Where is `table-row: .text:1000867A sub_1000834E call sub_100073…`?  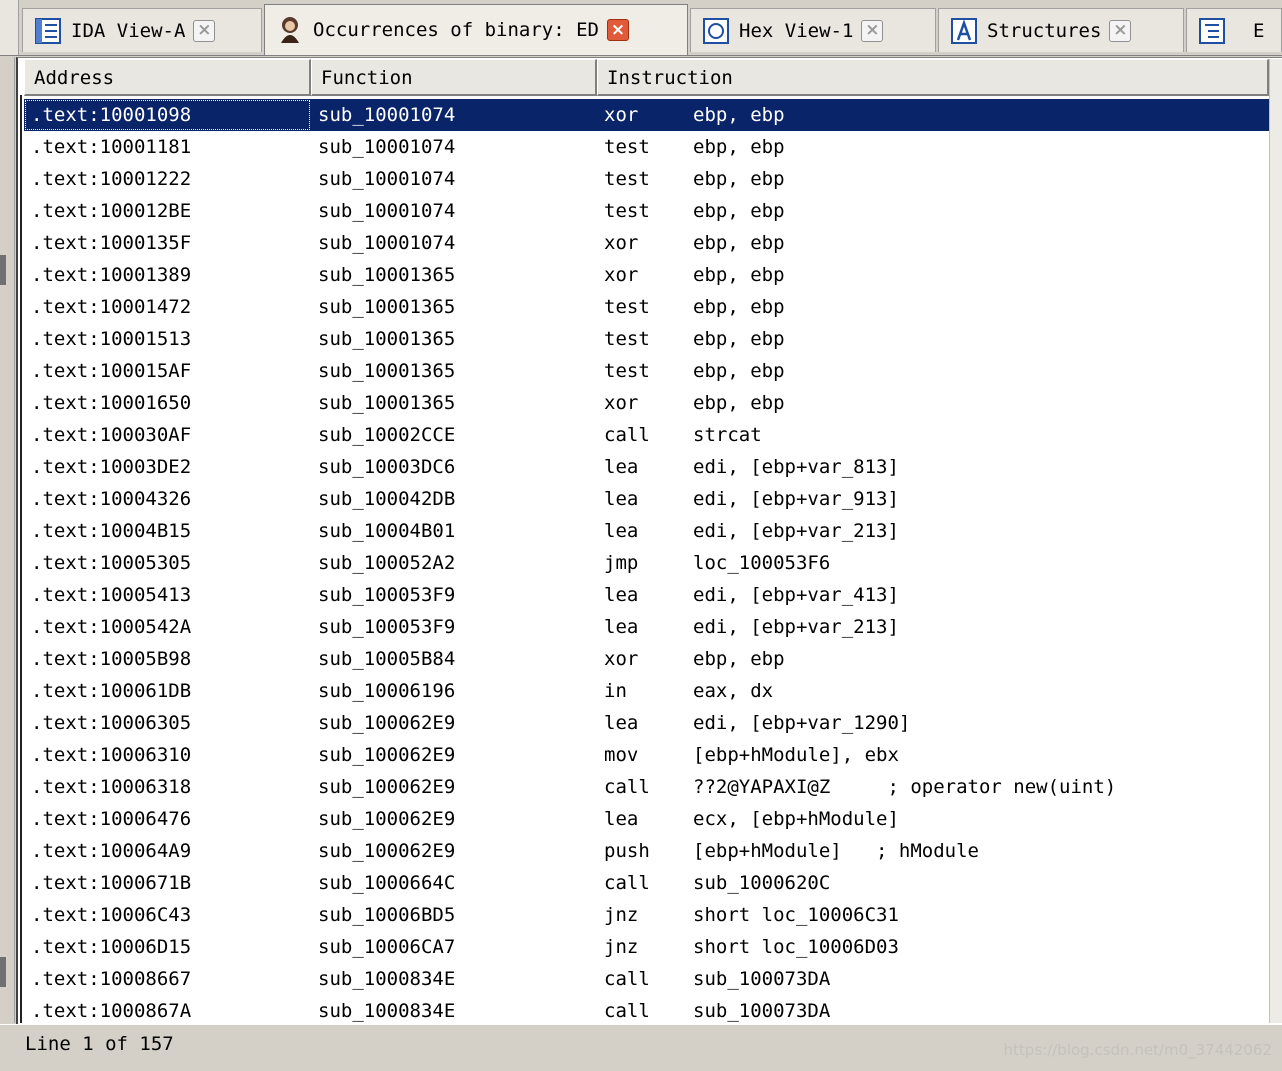
table-row: .text:1000867A sub_1000834E call sub_100073… is located at coordinates (646, 1011).